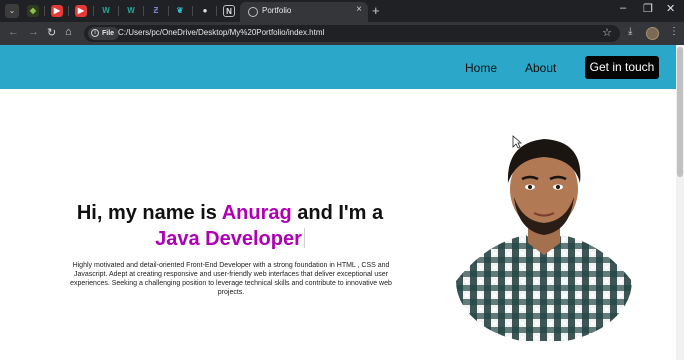 This screenshot has height=360, width=684. I want to click on hero-name: Anurag, so click(256, 213).